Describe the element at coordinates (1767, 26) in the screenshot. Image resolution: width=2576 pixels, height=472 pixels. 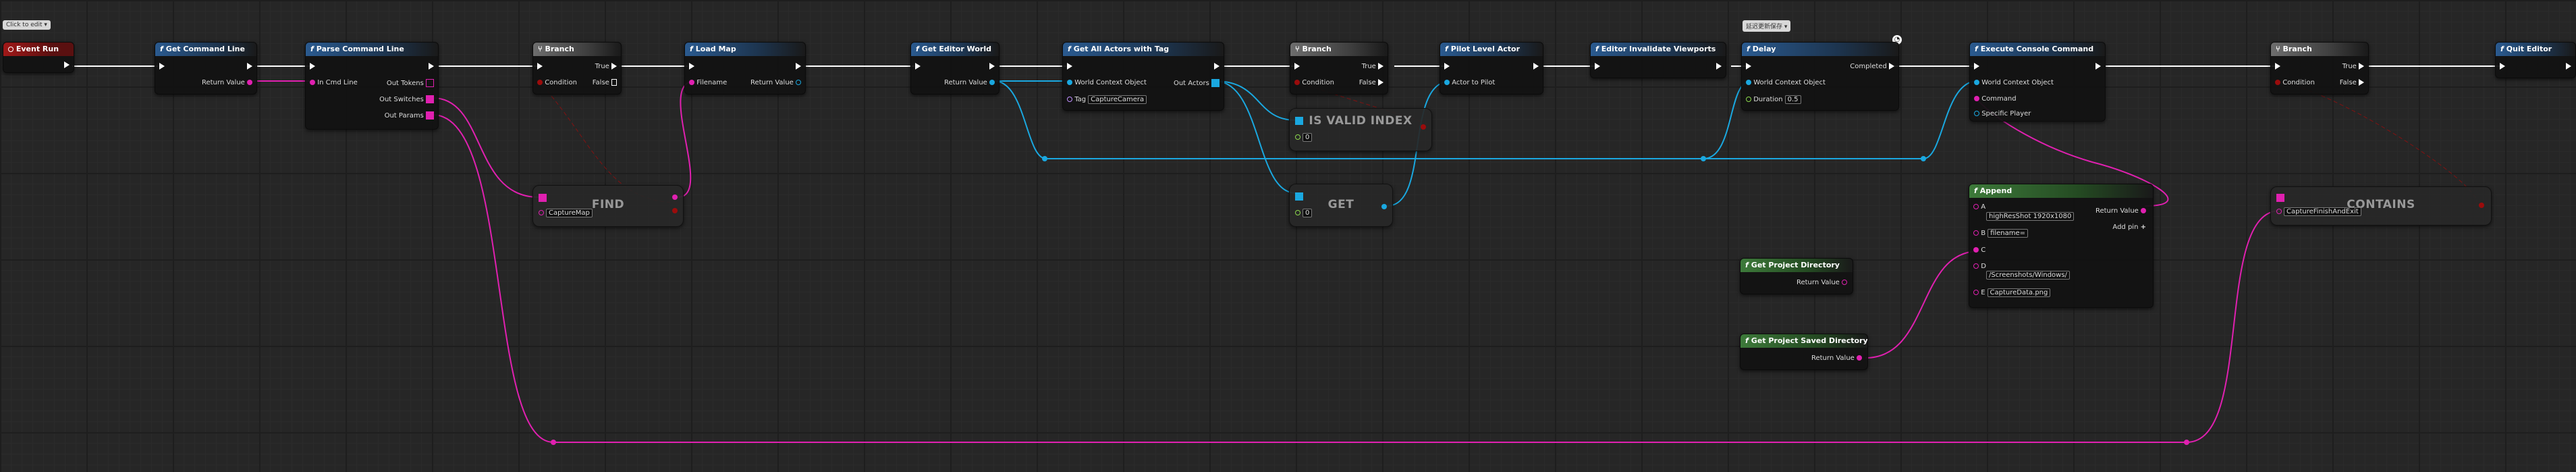
I see `delay-comment-bubble: 延迟更新保存 ▾` at that location.